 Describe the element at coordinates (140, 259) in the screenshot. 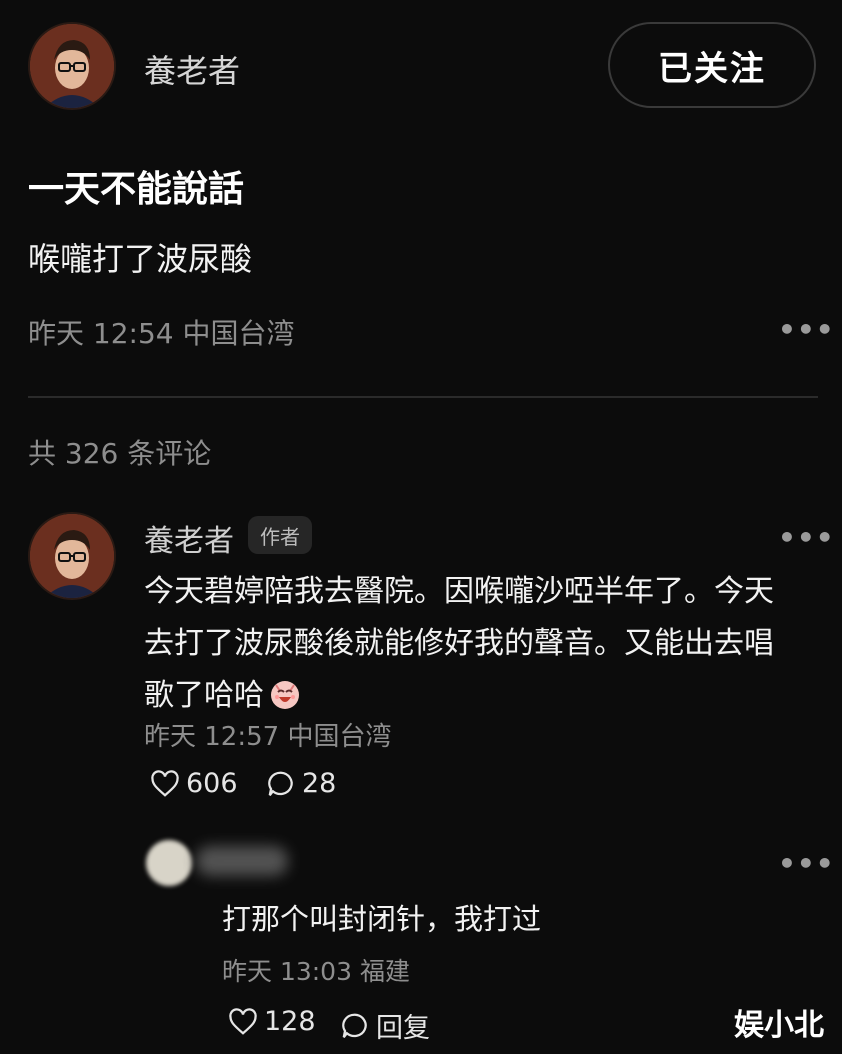

I see `post-body: 喉嚨打了波尿酸` at that location.